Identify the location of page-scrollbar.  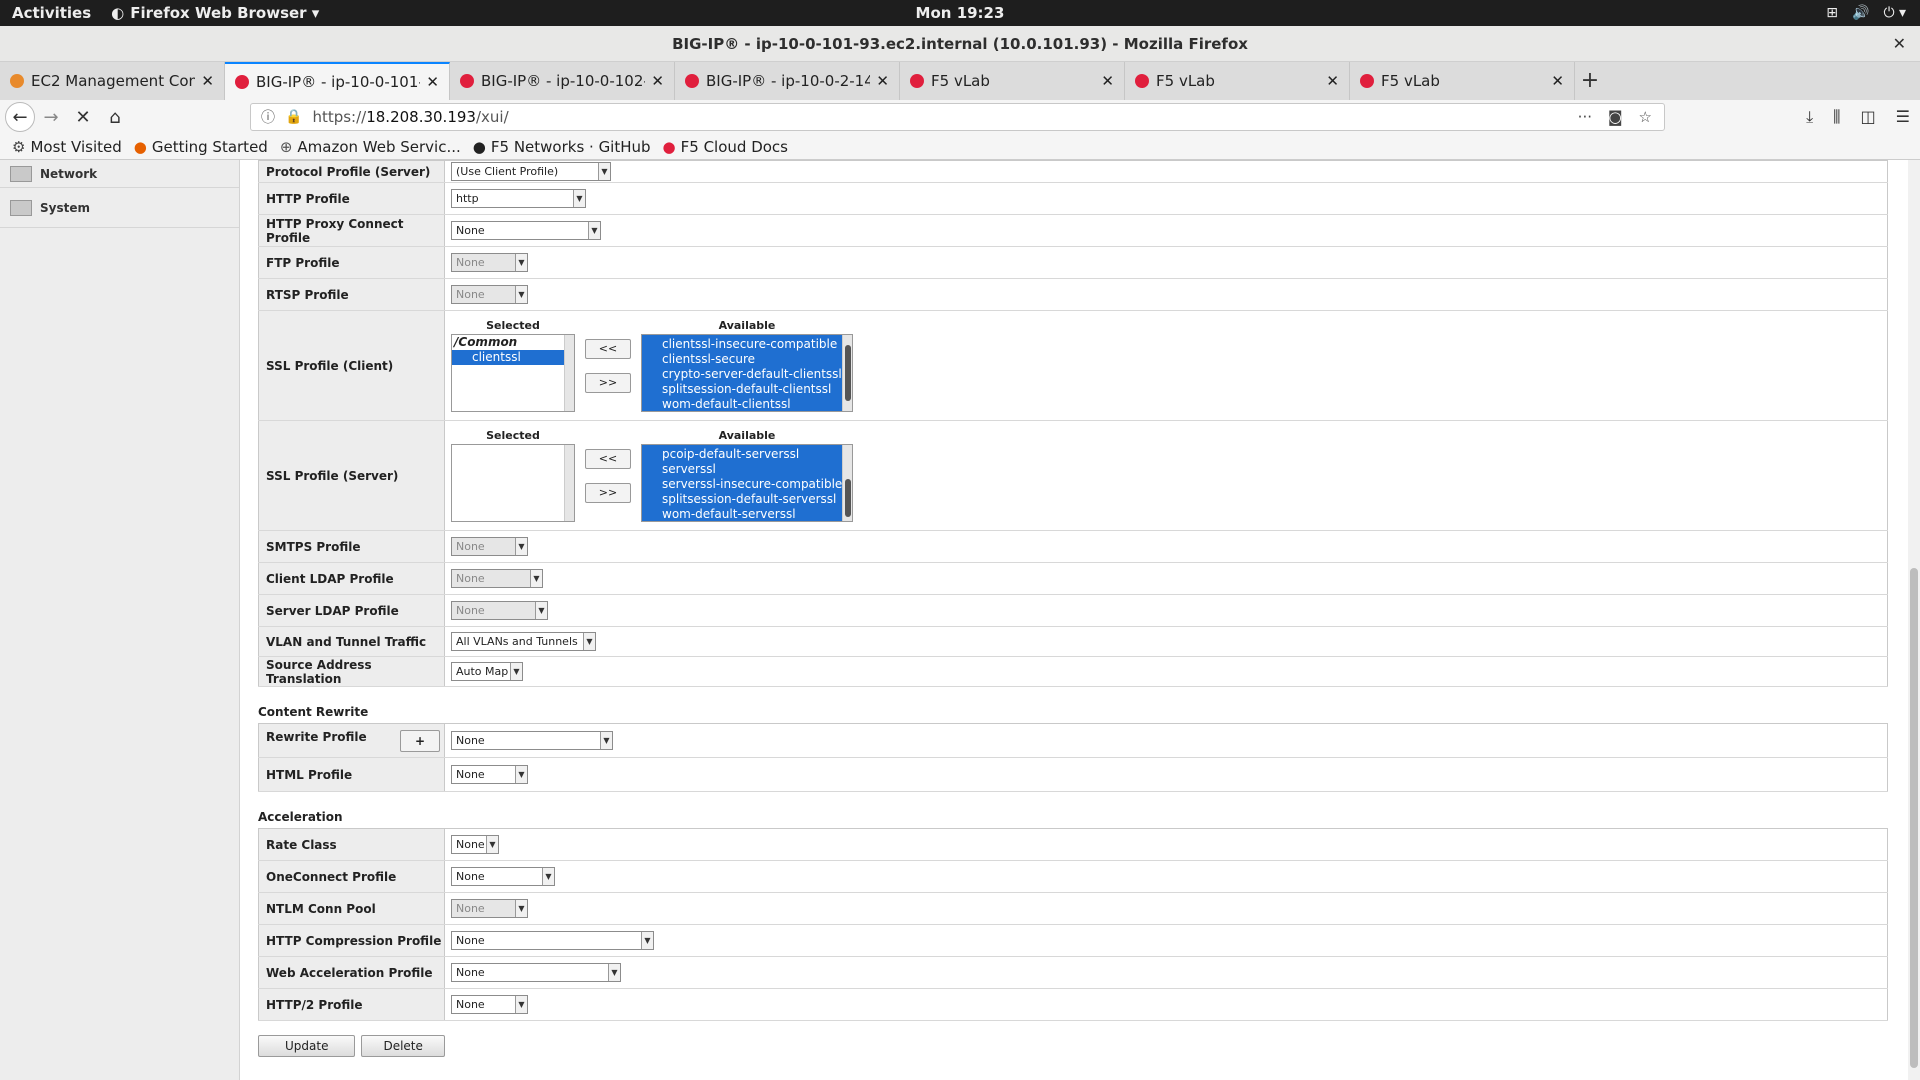
(1914, 620).